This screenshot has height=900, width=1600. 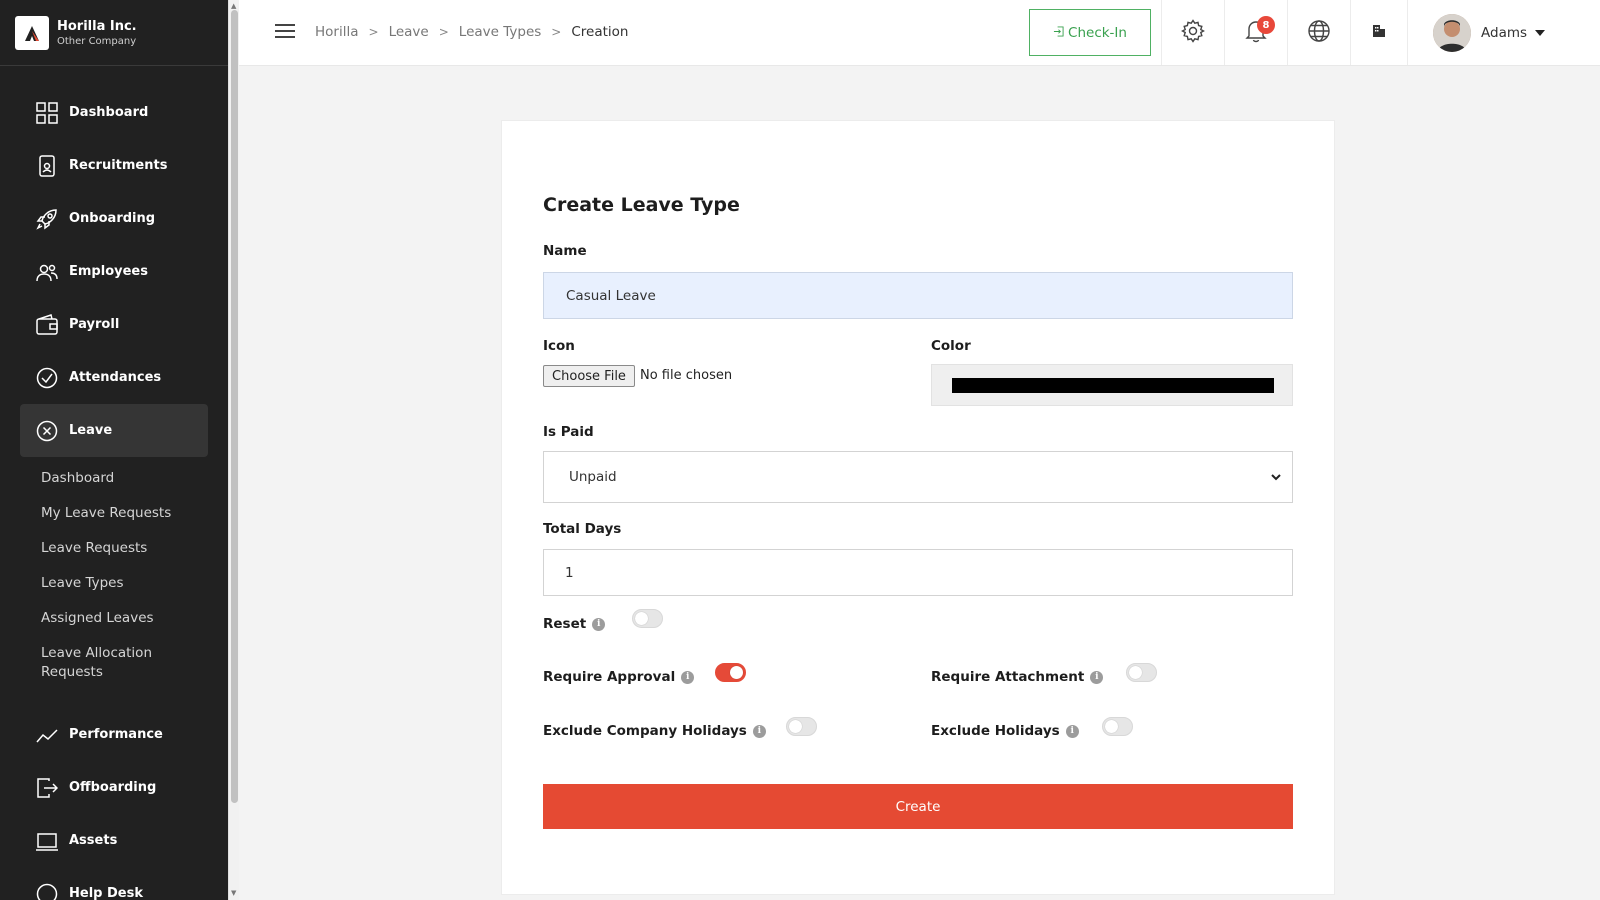 I want to click on exclude-holidays-label-text: Exclude Holidays, so click(x=995, y=731).